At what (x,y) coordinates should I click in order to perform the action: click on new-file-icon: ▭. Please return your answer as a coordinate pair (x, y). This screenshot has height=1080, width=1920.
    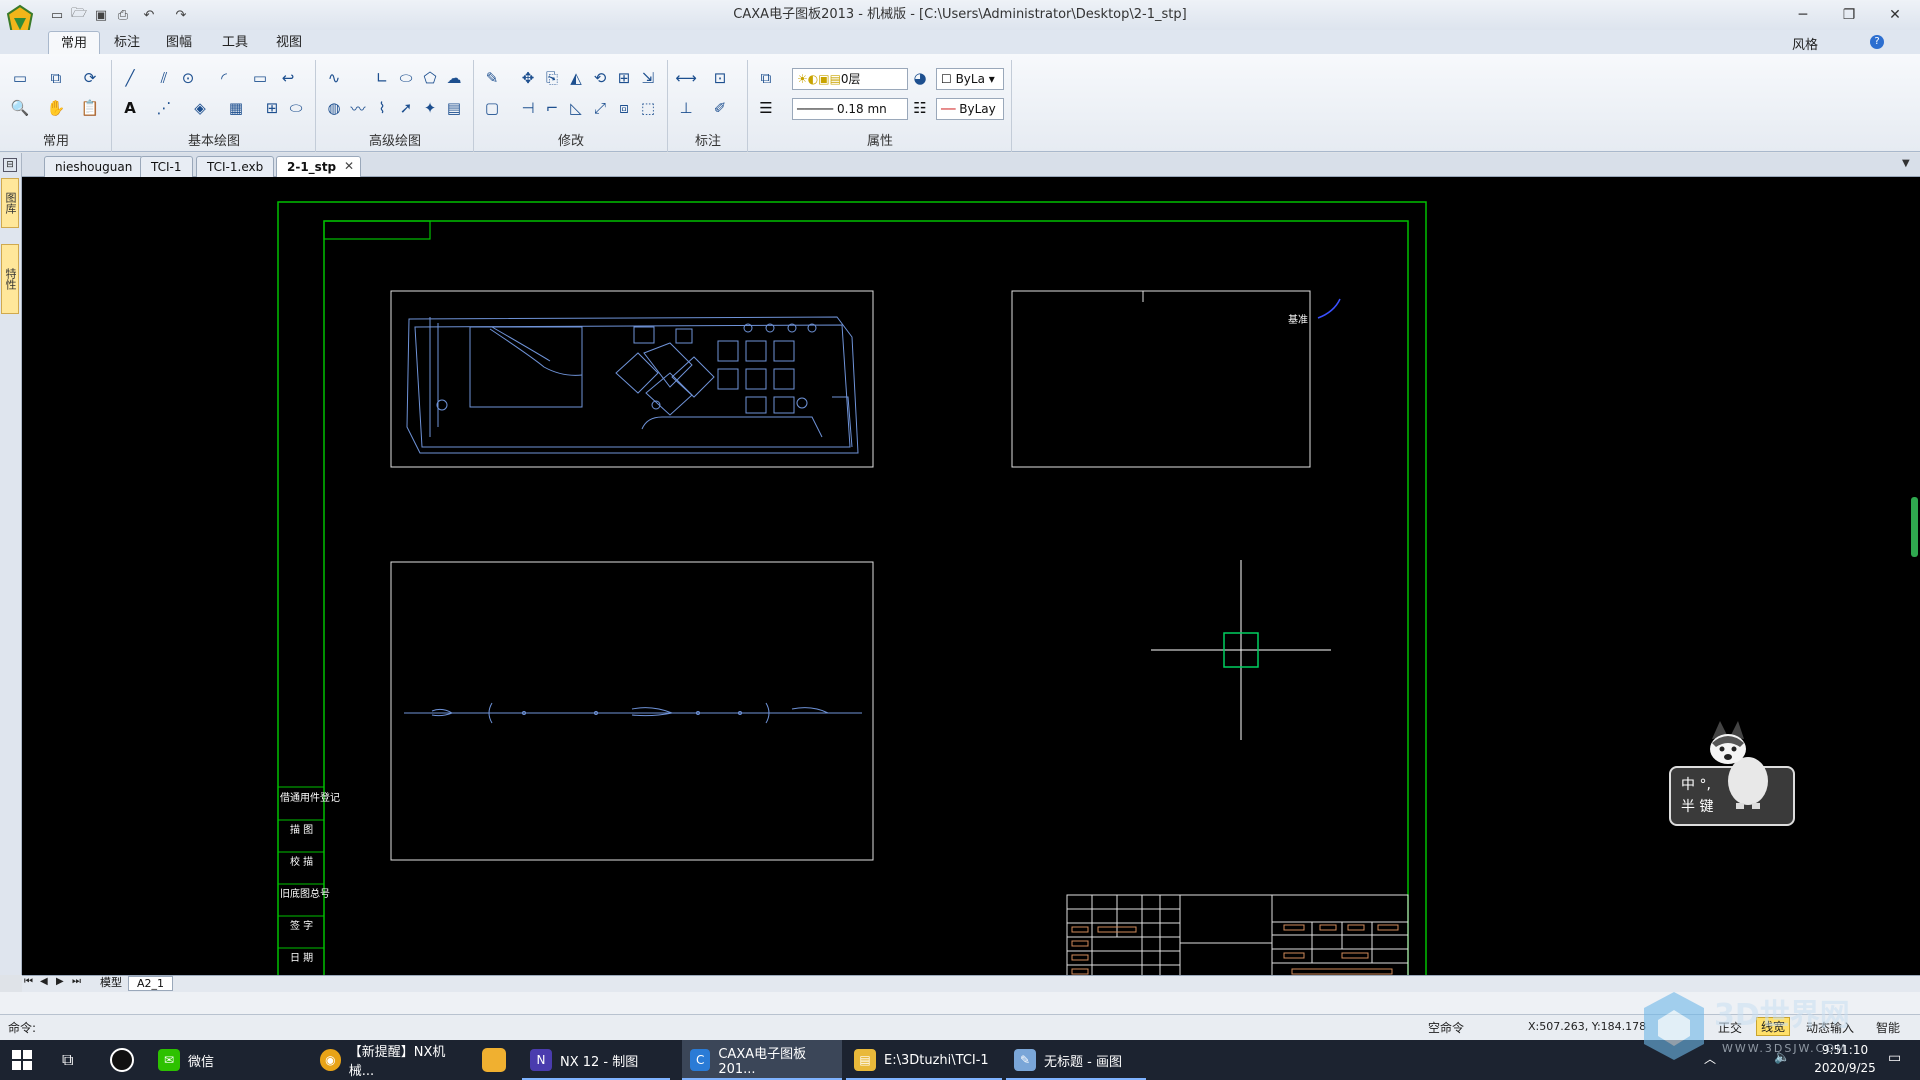
    Looking at the image, I should click on (57, 15).